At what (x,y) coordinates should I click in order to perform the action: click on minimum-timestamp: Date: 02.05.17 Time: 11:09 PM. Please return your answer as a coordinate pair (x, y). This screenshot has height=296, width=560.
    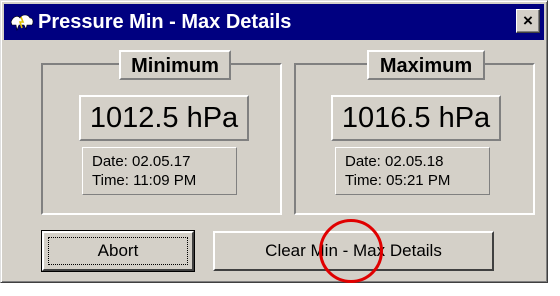
    Looking at the image, I should click on (159, 171).